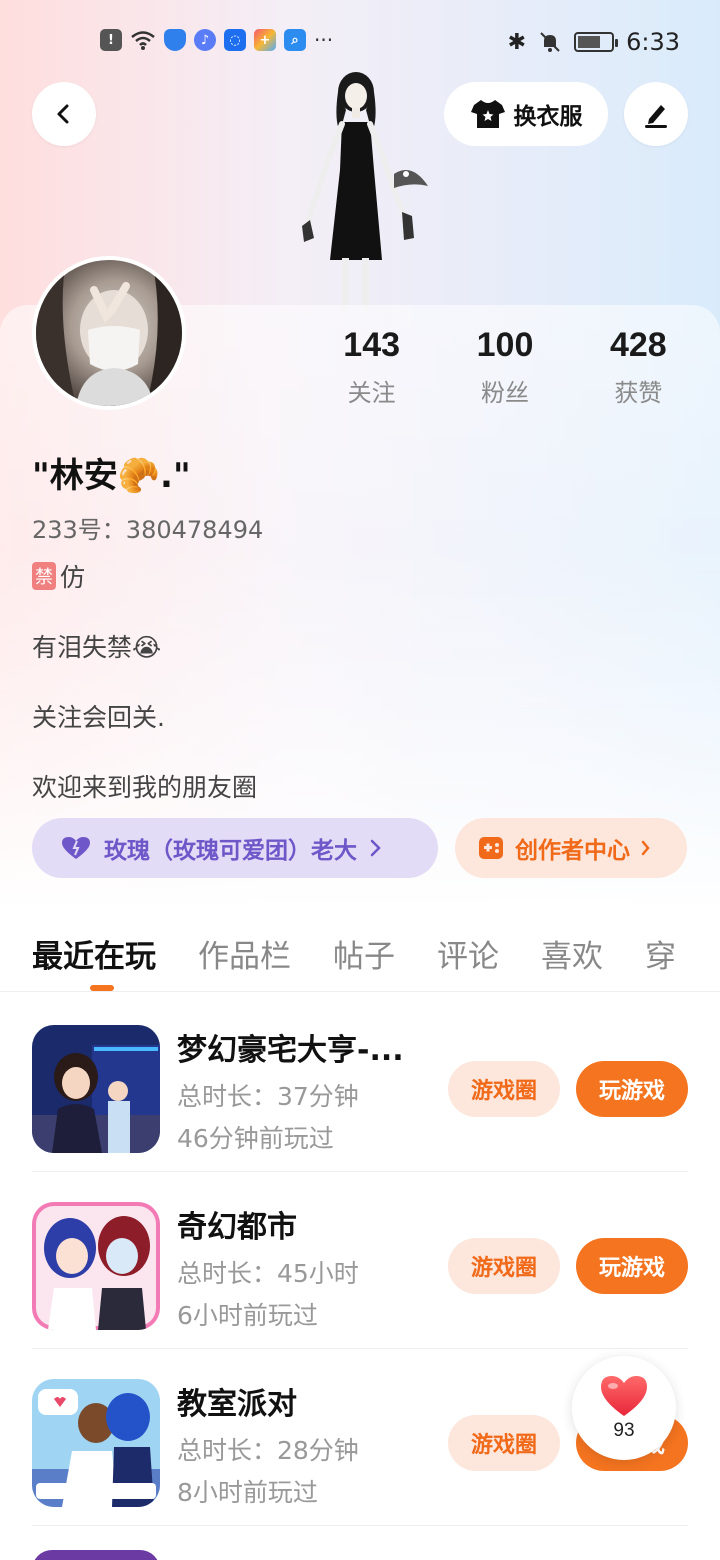 The image size is (720, 1560). I want to click on edit-button, so click(656, 114).